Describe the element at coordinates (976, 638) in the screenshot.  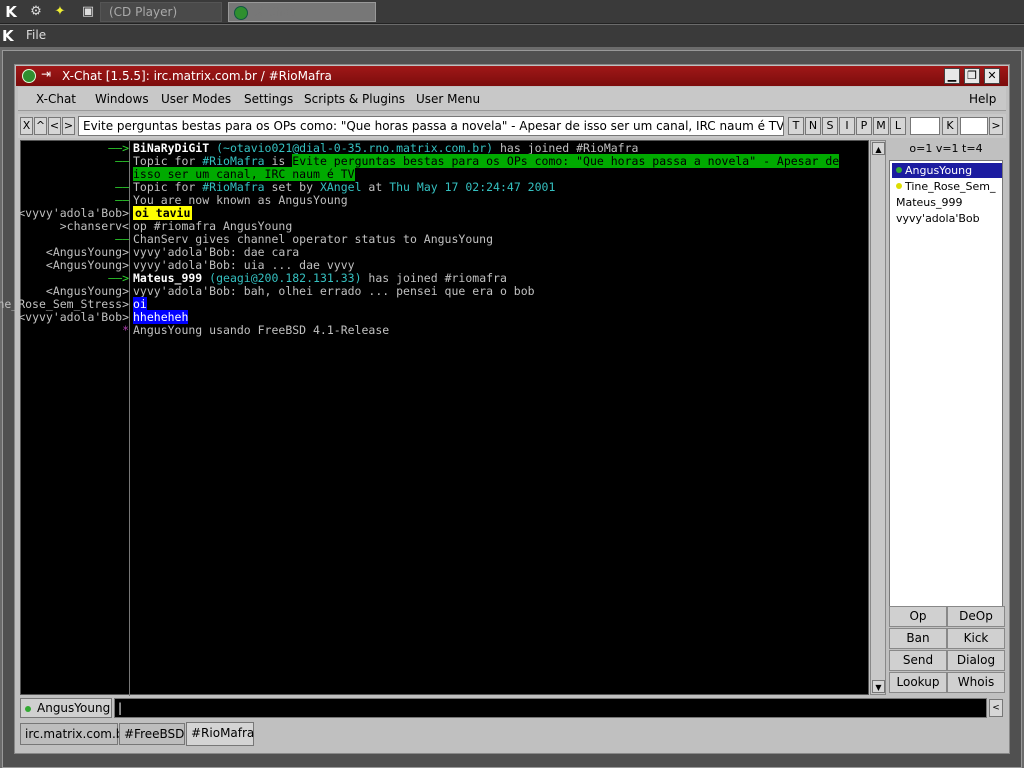
I see `kick-button: Kick` at that location.